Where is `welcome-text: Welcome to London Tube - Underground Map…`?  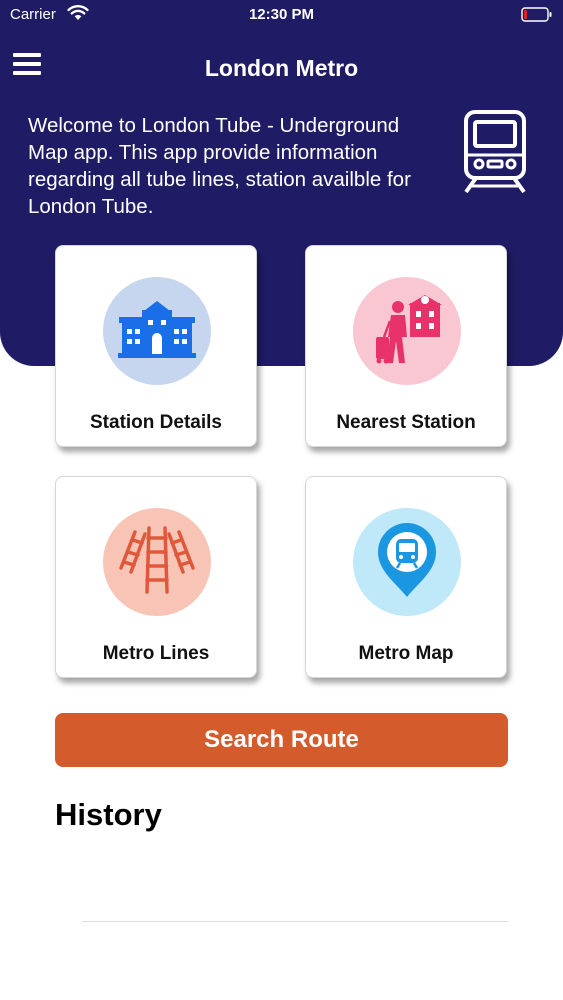
welcome-text: Welcome to London Tube - Underground Map… is located at coordinates (219, 166).